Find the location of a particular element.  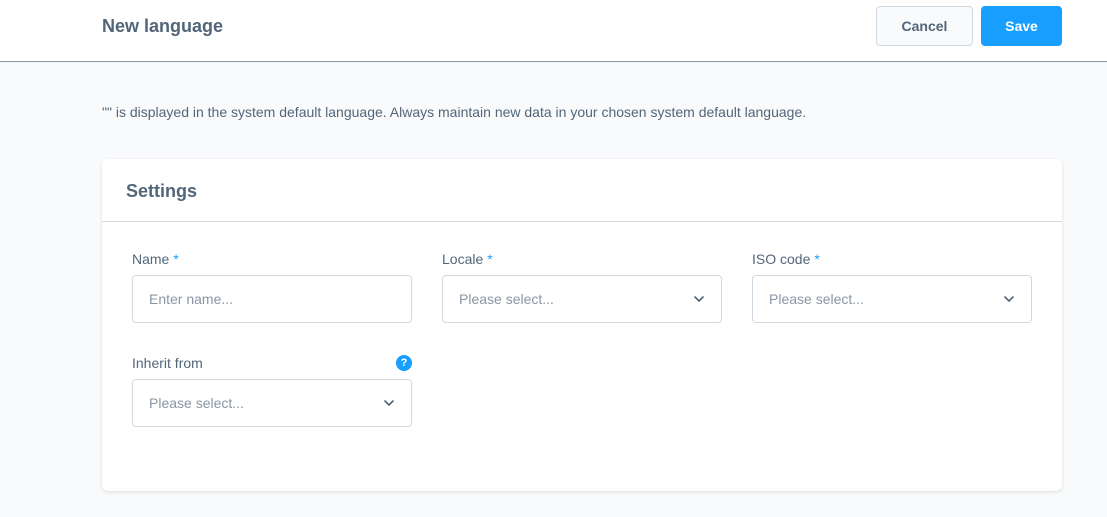

inherit-from-label-text: Inherit from is located at coordinates (167, 363).